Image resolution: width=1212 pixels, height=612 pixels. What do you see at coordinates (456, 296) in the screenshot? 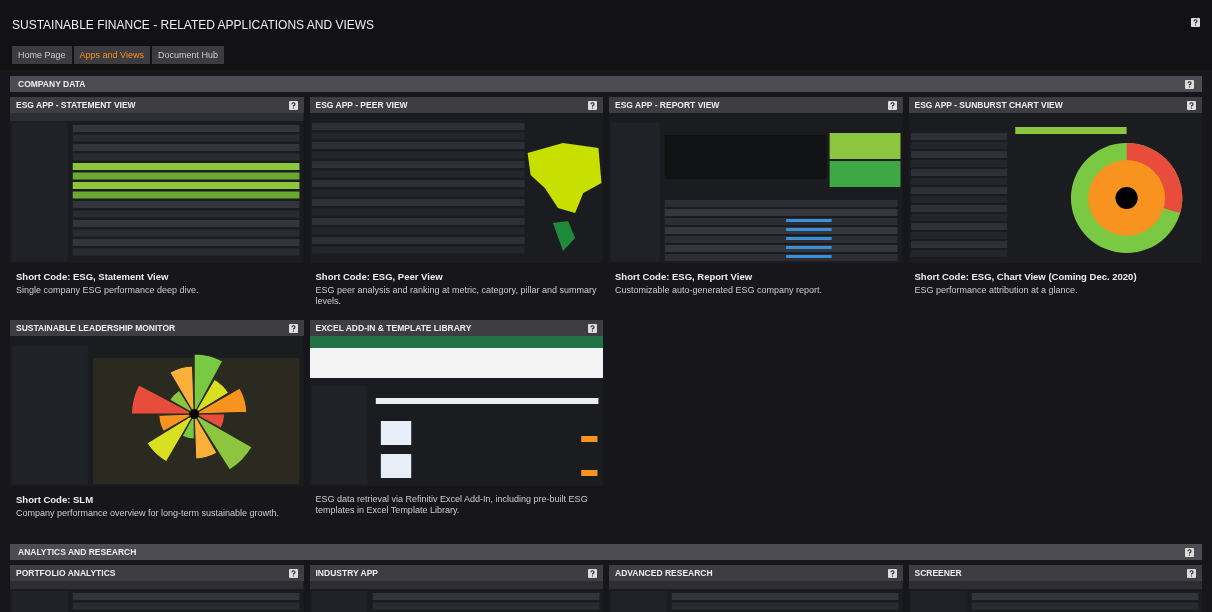
I see `card-description: ESG peer analysis and ranking at metric, category, pillar and summary levels.` at bounding box center [456, 296].